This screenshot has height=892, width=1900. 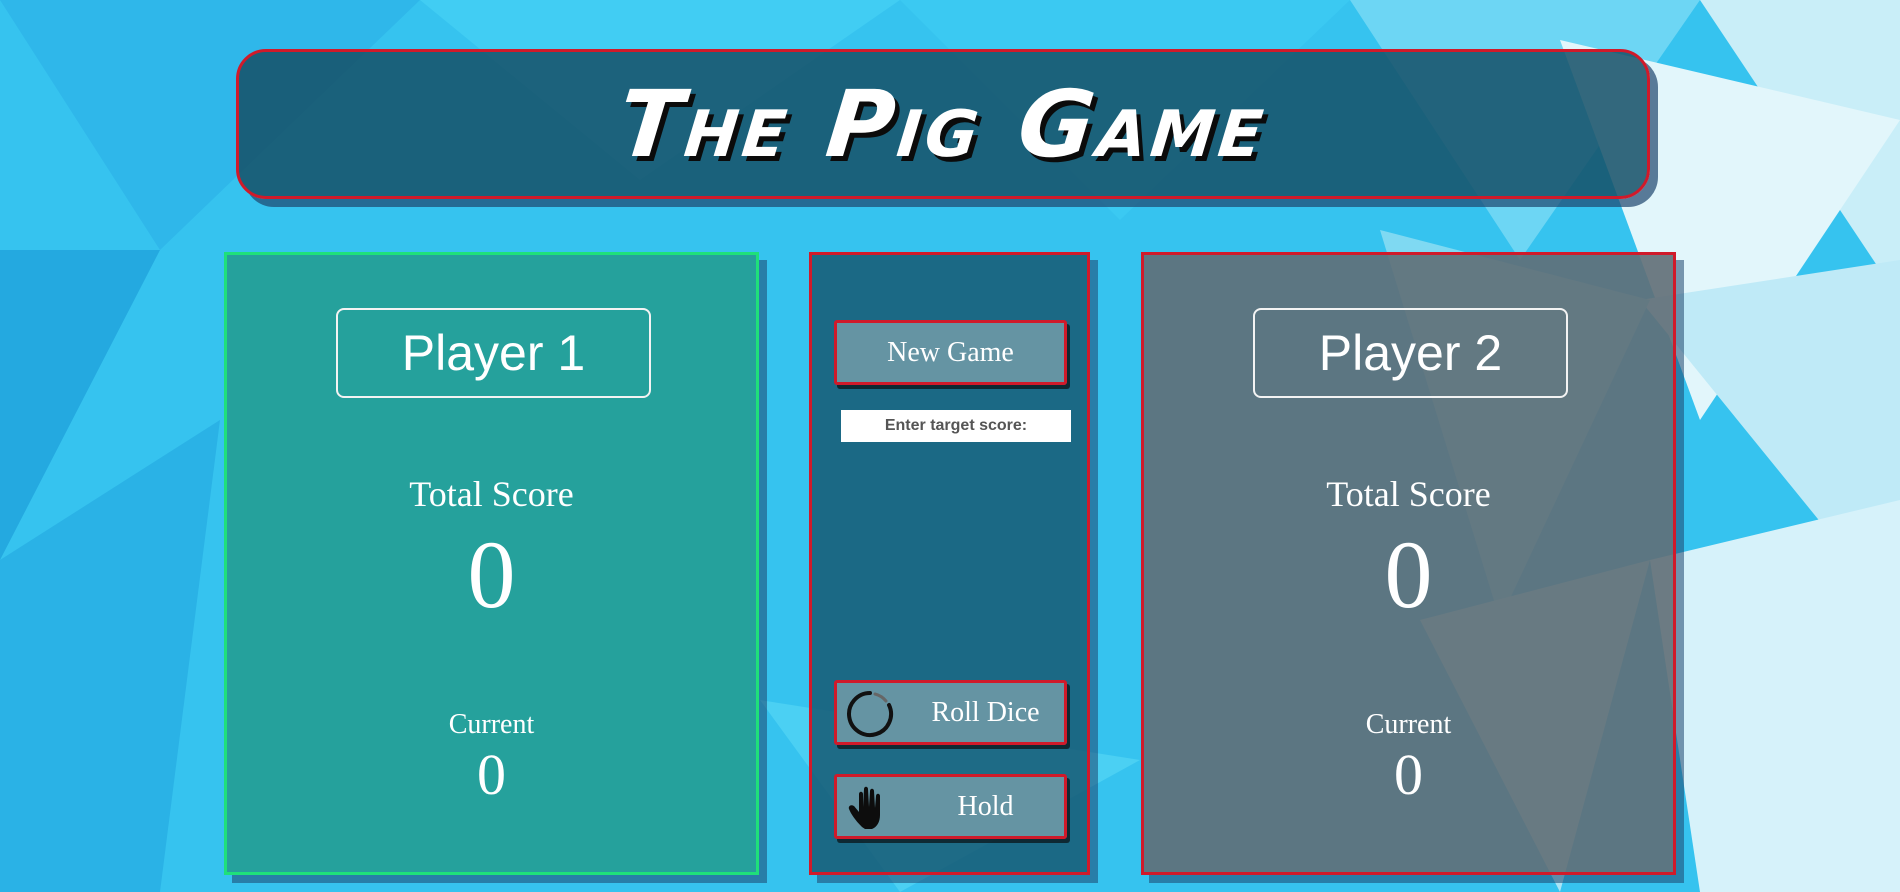 I want to click on player-2-total-score: 0, so click(x=1408, y=574).